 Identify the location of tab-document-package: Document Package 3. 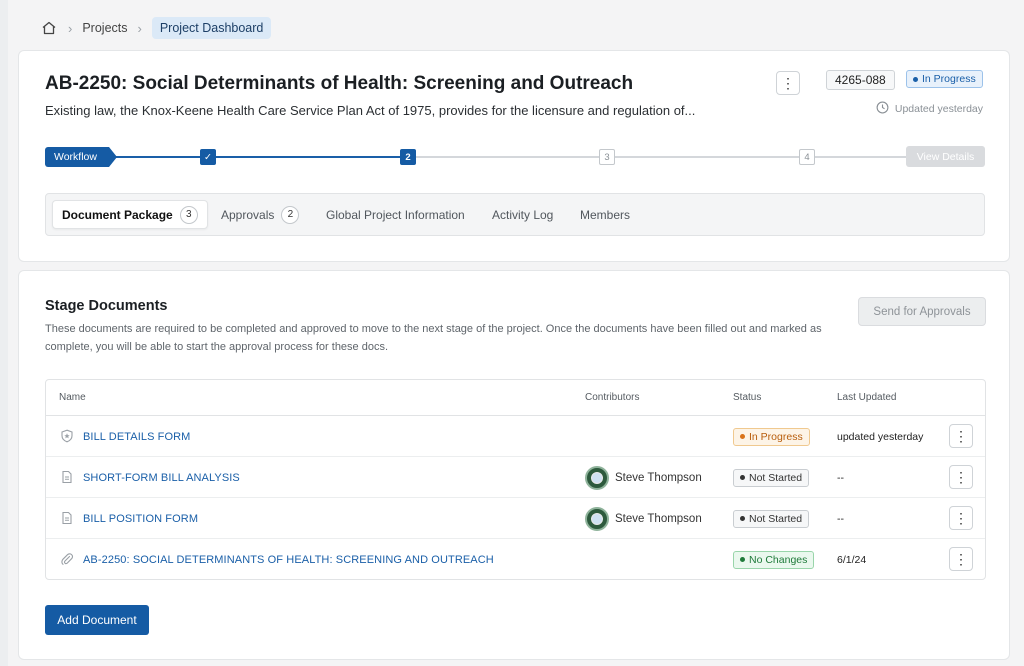
(130, 214).